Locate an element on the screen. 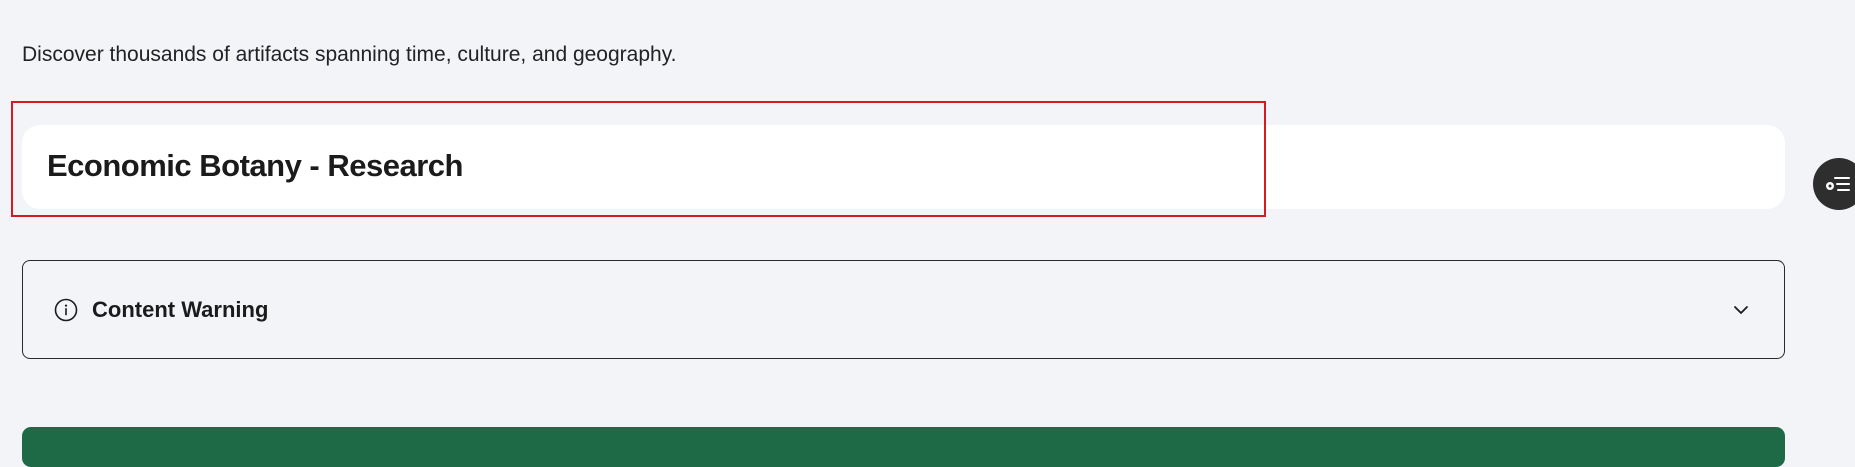 The image size is (1855, 467). list-settings-icon is located at coordinates (1838, 184).